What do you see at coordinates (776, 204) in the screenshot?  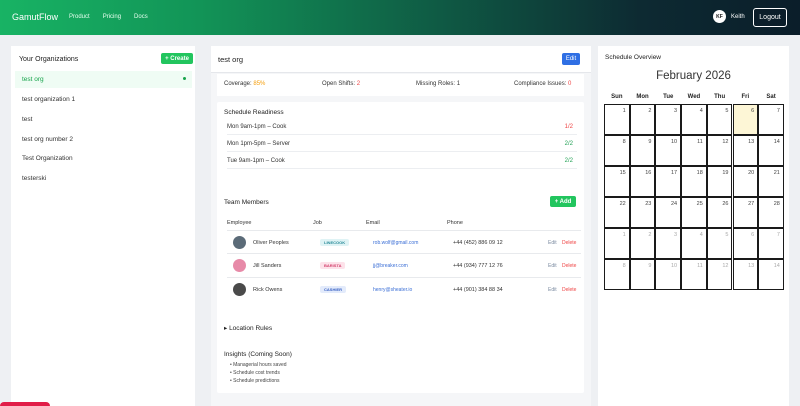 I see `calendar-day-number: 28` at bounding box center [776, 204].